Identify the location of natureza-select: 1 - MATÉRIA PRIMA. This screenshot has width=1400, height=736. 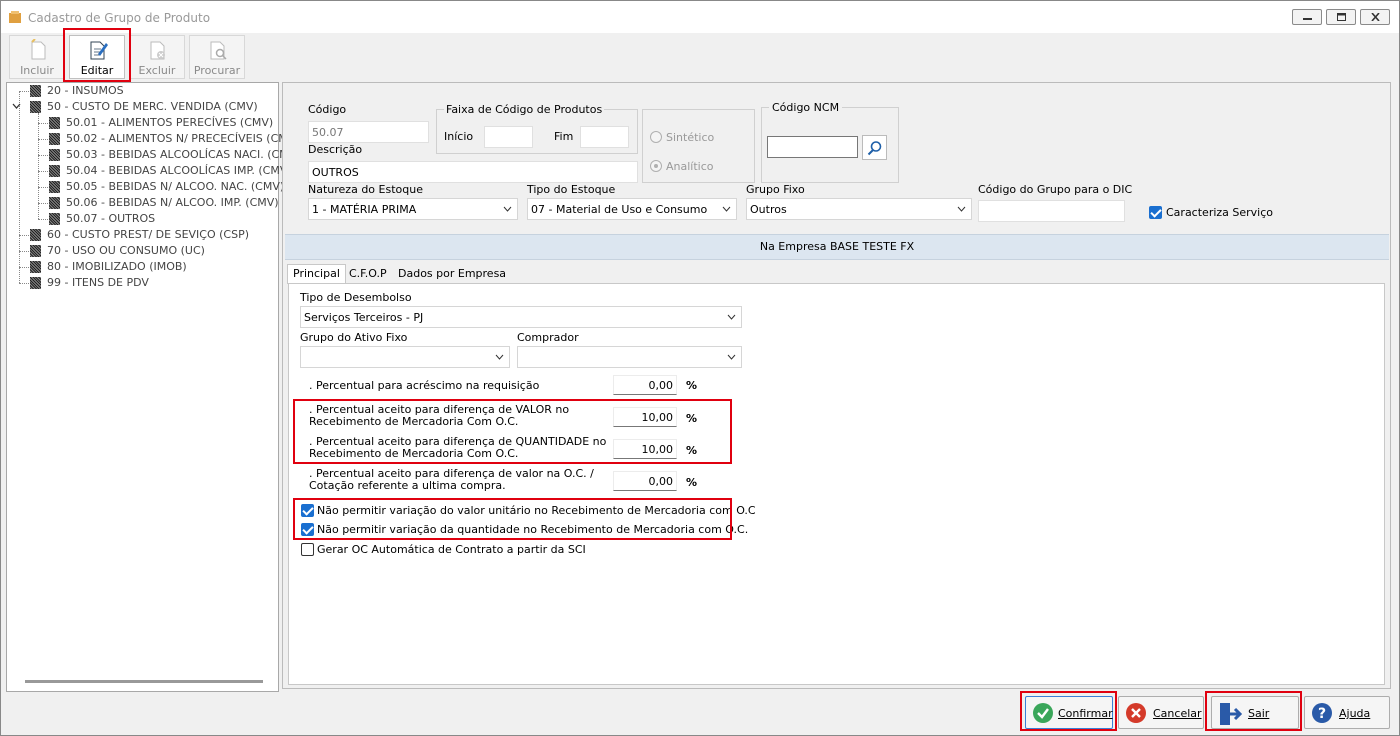
(413, 209).